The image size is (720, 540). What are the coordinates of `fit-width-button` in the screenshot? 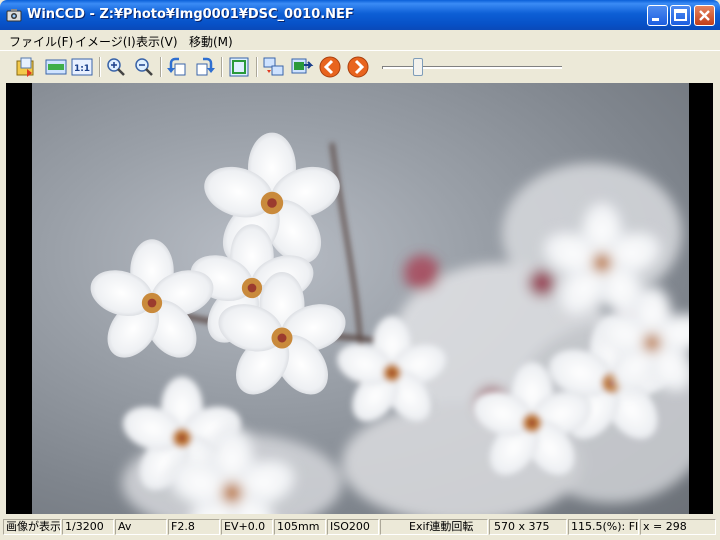 It's located at (56, 67).